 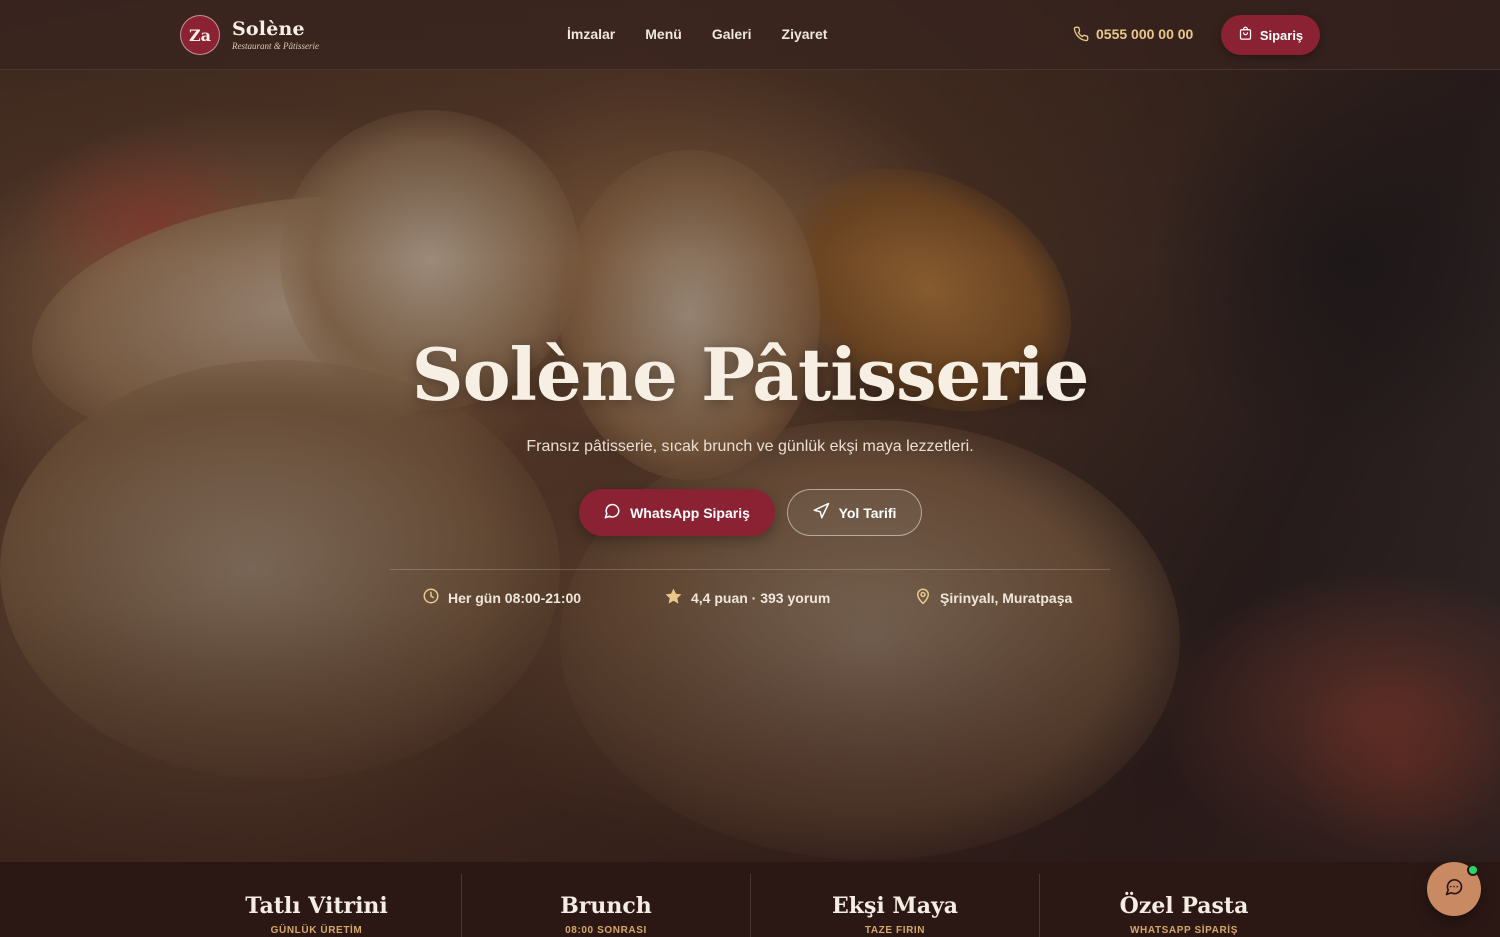 What do you see at coordinates (867, 512) in the screenshot?
I see `directions-label: Yol Tarifi` at bounding box center [867, 512].